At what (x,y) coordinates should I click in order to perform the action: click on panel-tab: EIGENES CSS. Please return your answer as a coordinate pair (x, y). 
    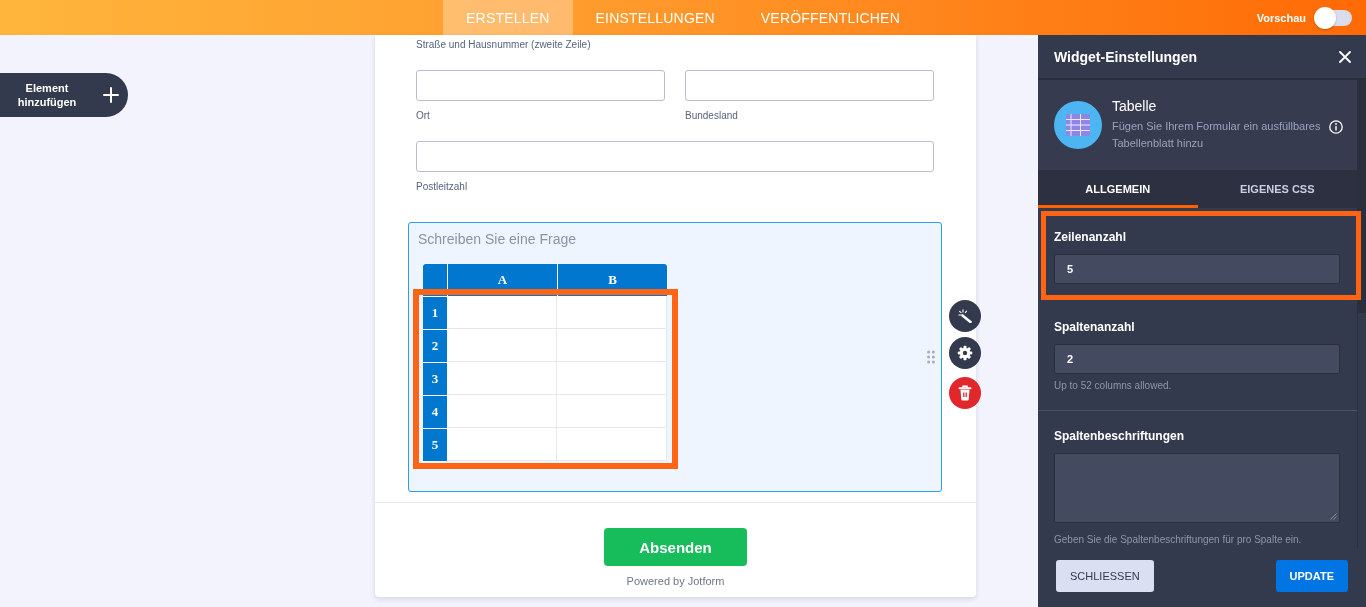
    Looking at the image, I should click on (1277, 189).